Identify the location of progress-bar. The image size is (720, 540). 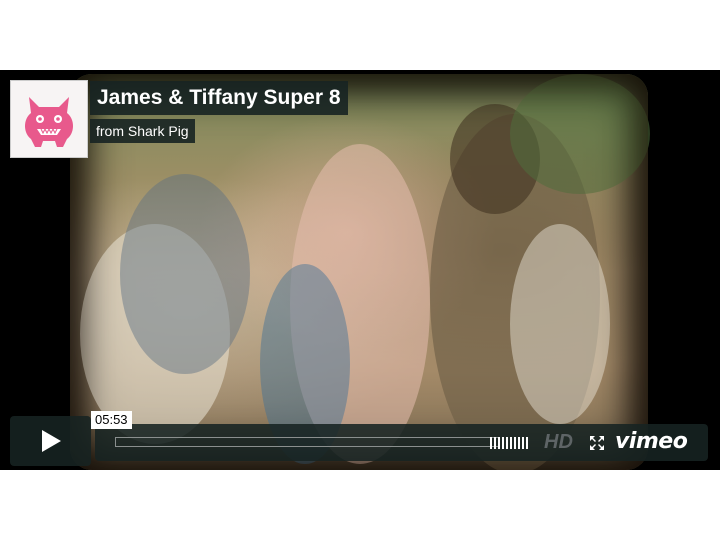
(307, 442).